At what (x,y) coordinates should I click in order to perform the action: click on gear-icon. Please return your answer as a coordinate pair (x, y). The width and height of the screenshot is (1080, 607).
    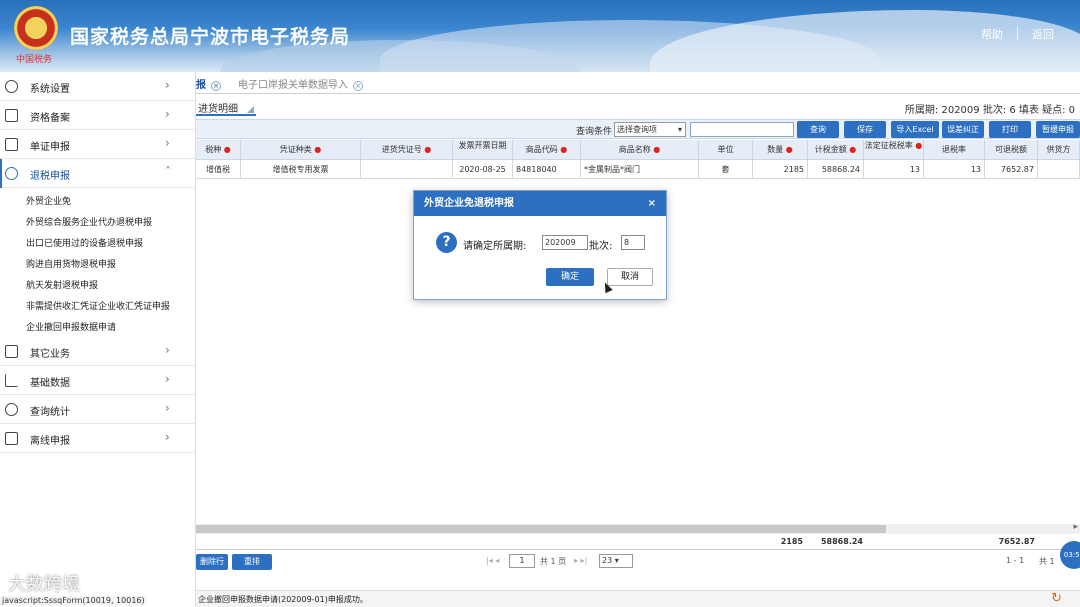
    Looking at the image, I should click on (11, 86).